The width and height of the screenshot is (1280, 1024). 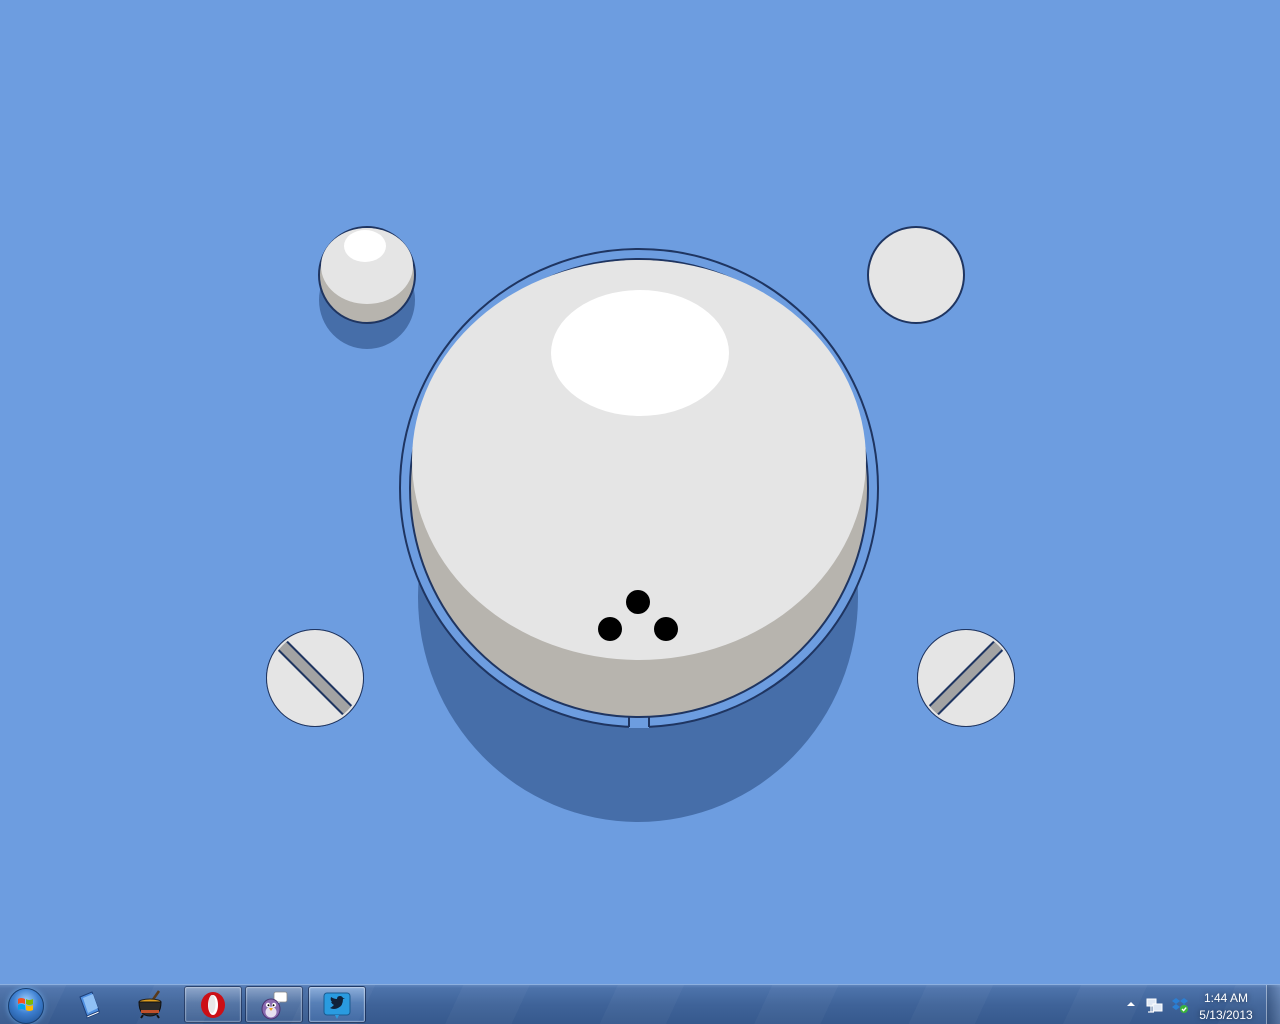 What do you see at coordinates (1155, 1005) in the screenshot?
I see `network-icon` at bounding box center [1155, 1005].